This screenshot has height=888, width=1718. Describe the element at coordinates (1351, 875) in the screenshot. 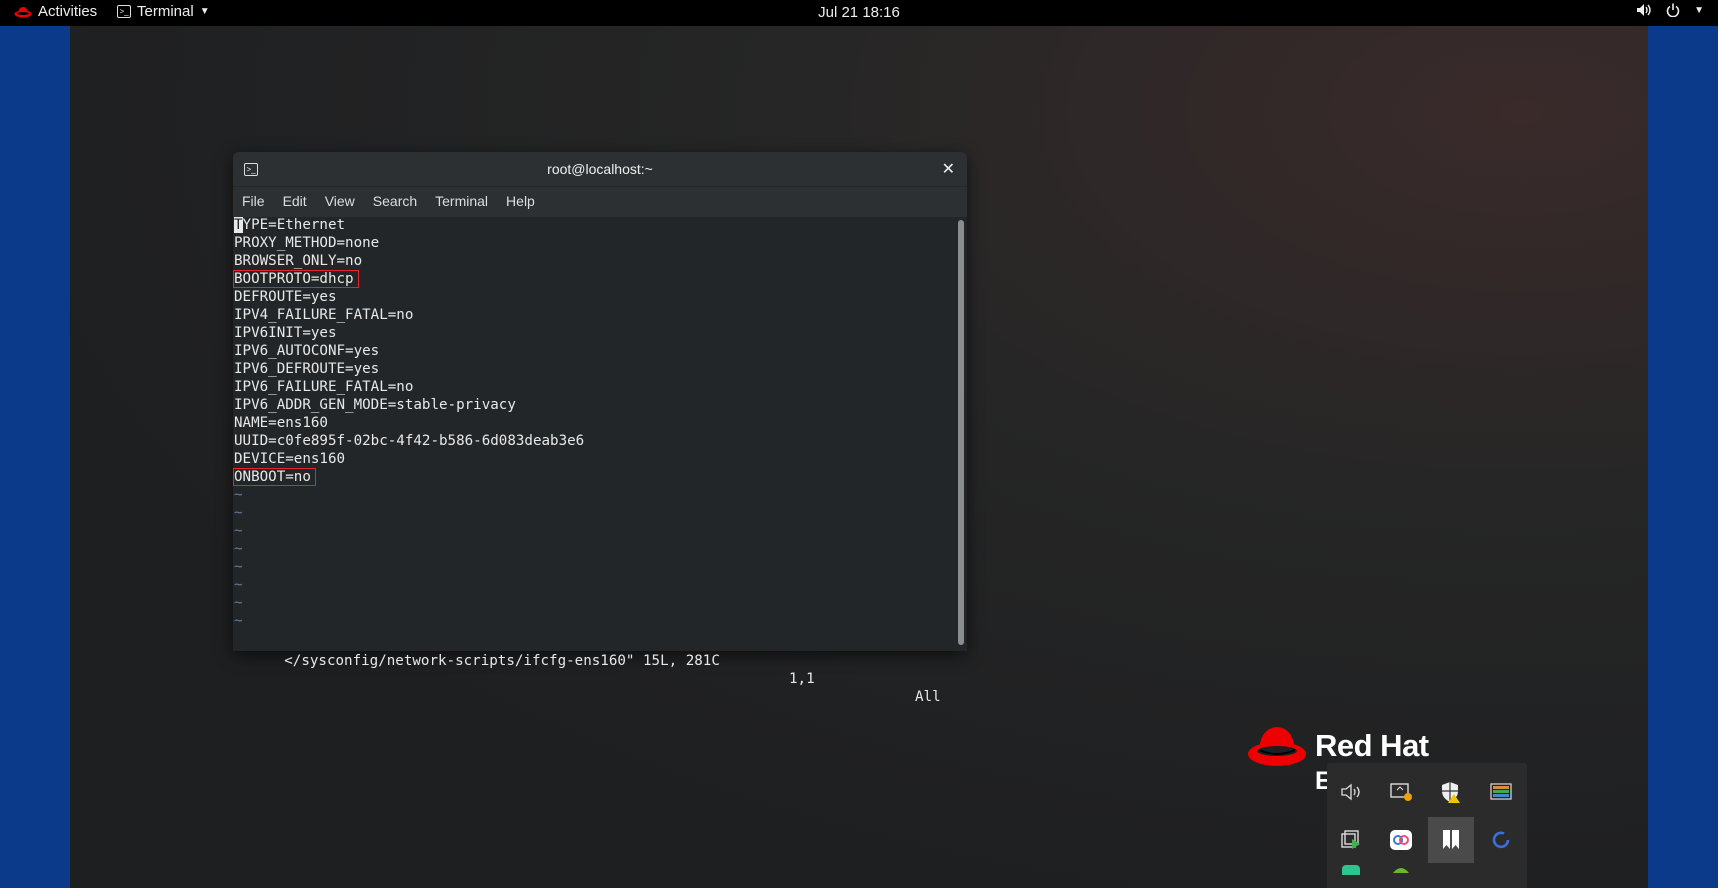

I see `chat-app-icon` at that location.